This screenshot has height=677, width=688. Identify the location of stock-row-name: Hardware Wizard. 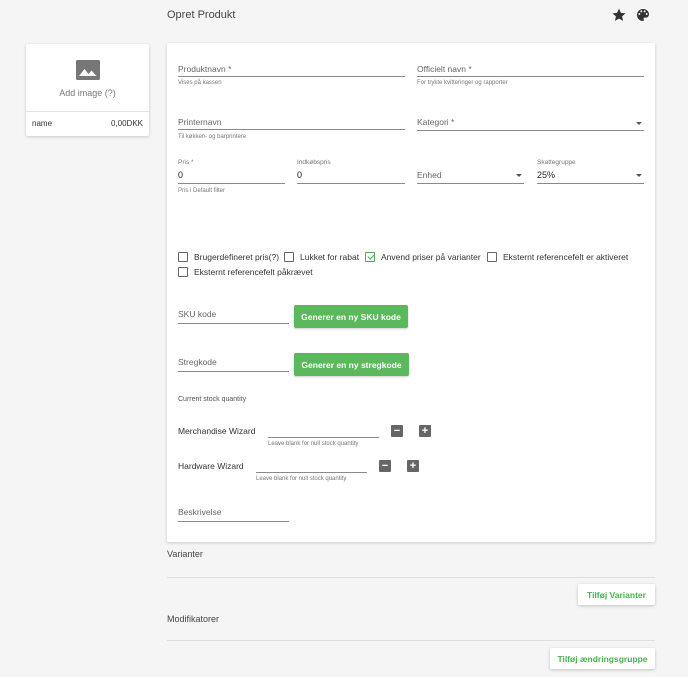
(211, 466).